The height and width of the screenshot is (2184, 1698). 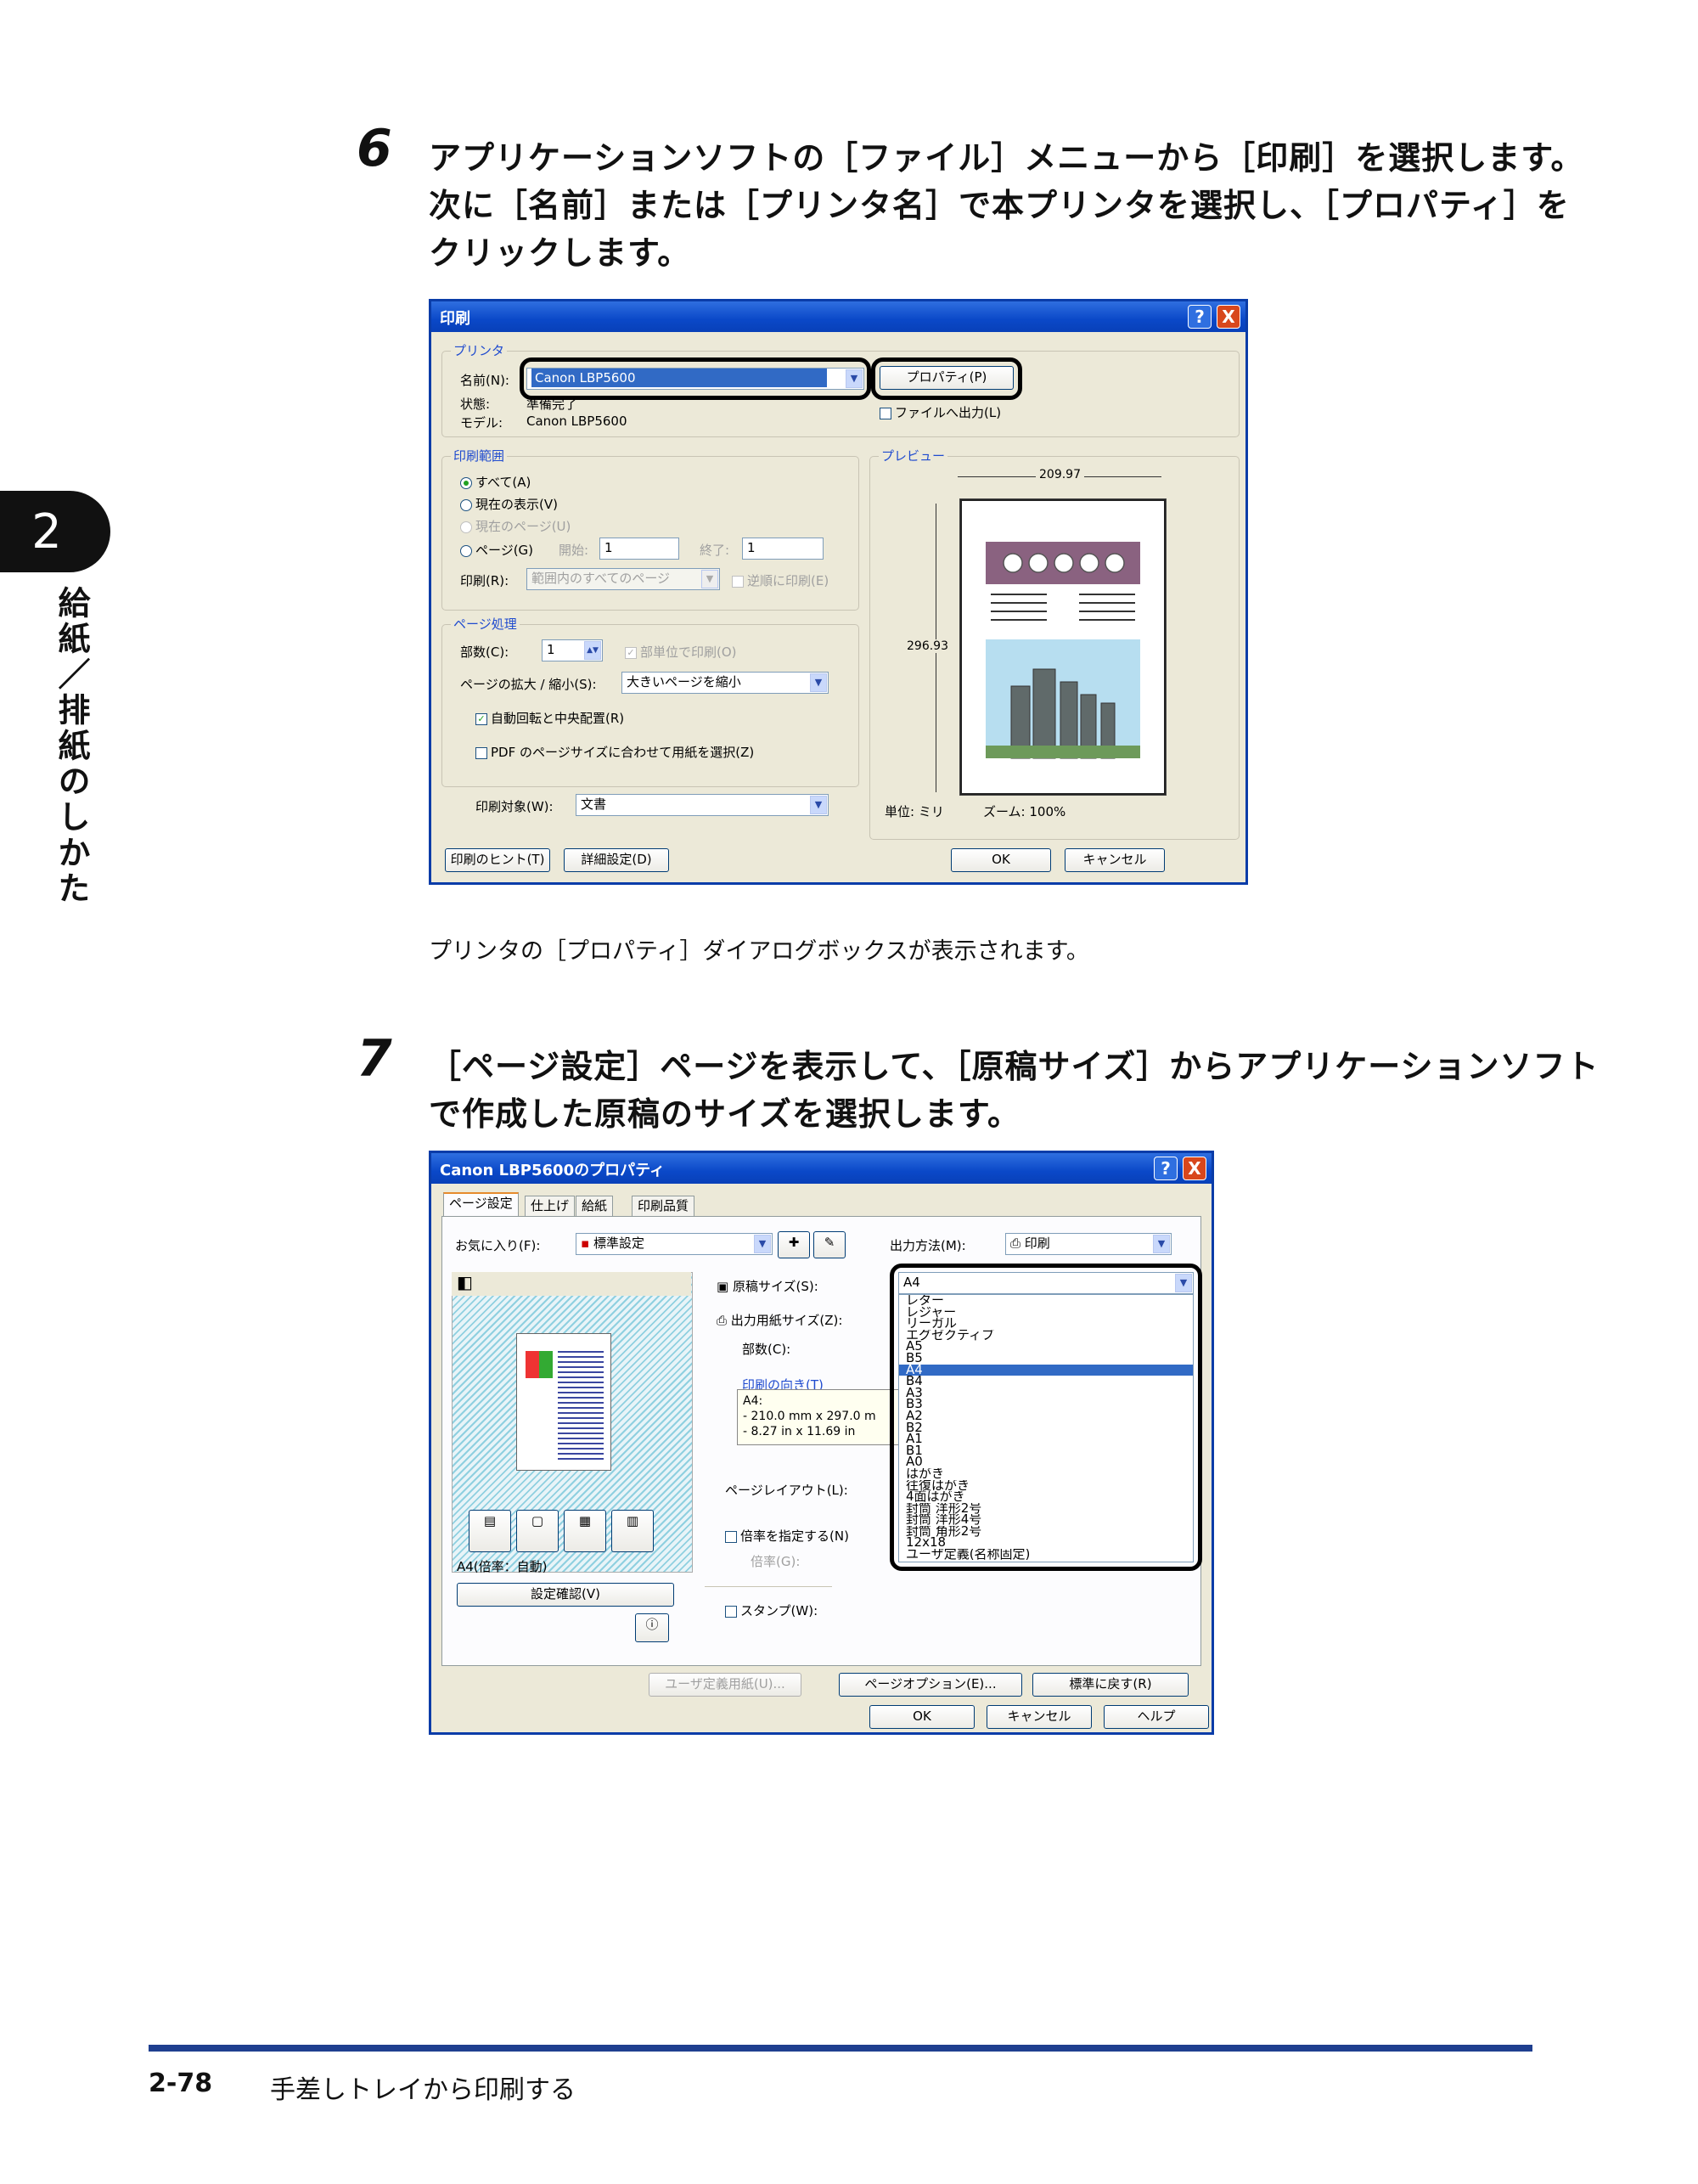 What do you see at coordinates (623, 579) in the screenshot?
I see `print-subset-select: 範囲内のすべてのページ ▼` at bounding box center [623, 579].